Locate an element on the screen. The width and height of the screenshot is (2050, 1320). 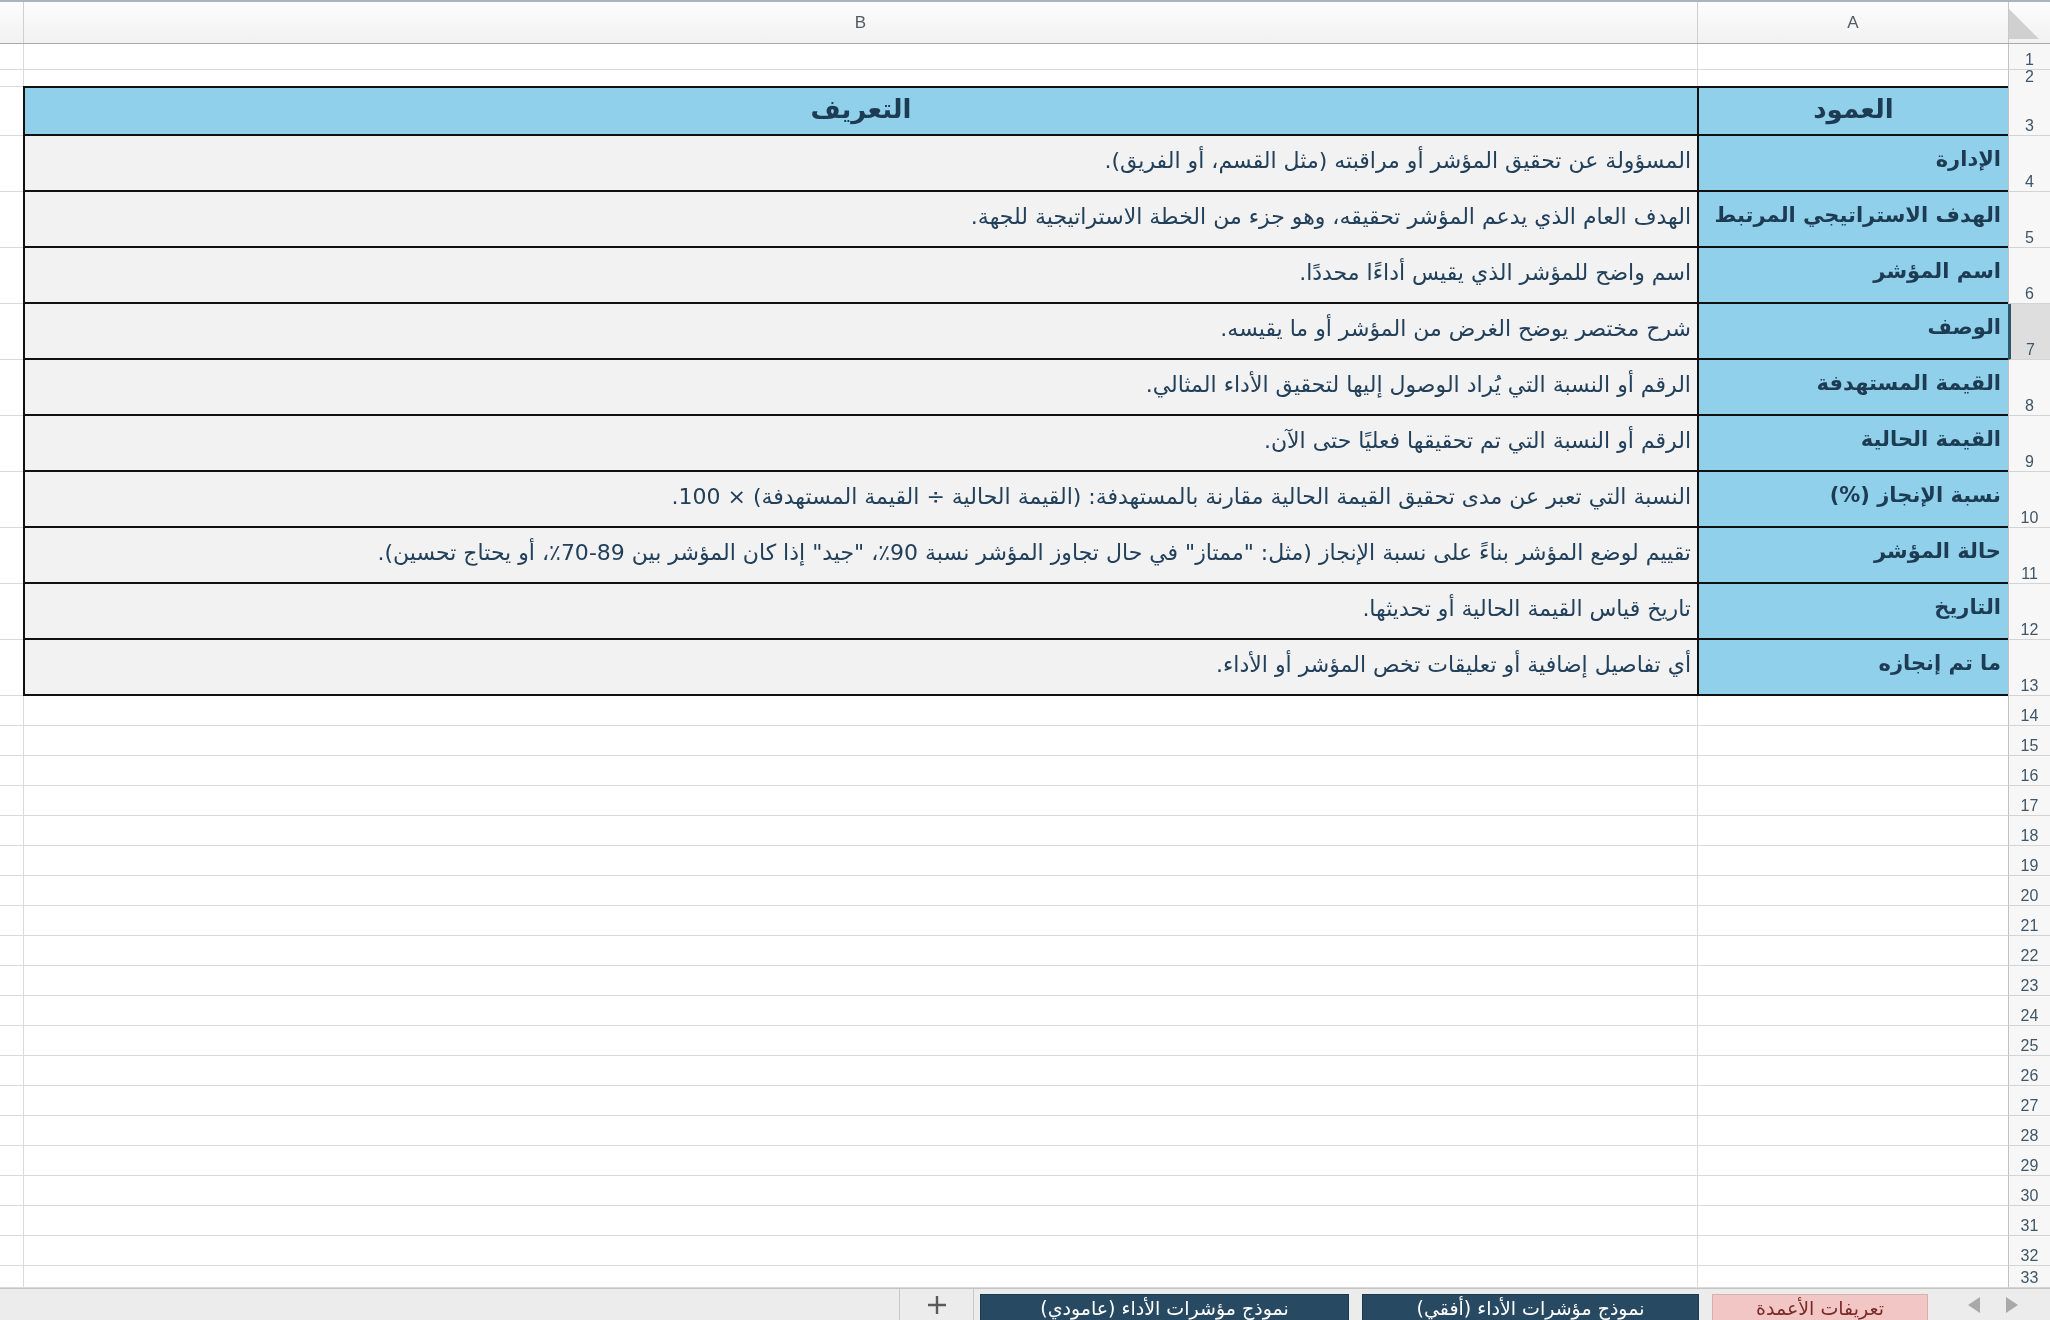
definition-cell: أي تفاصيل إضافية أو تعليقات تخص المؤشر أو الأداء. is located at coordinates (860, 668).